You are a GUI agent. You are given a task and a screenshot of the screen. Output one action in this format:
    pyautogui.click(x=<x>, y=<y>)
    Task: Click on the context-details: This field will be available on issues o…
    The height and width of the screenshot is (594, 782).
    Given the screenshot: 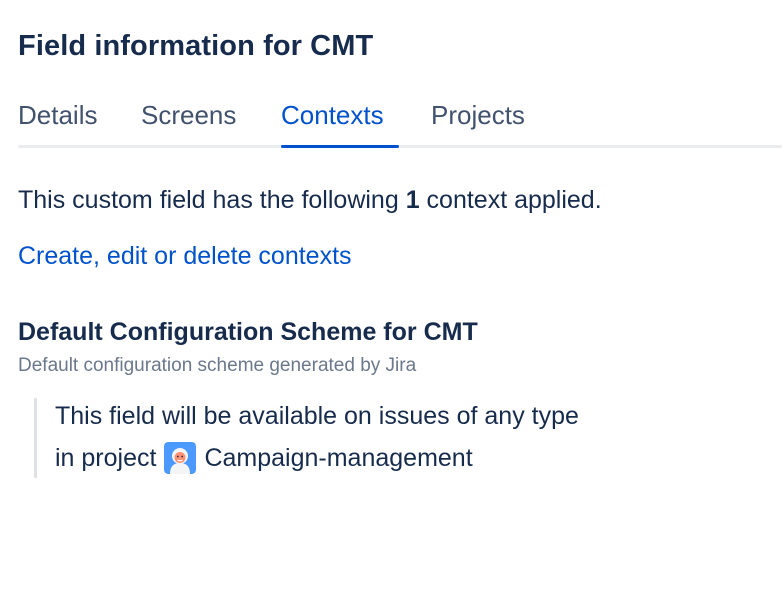 What is the action you would take?
    pyautogui.click(x=375, y=438)
    